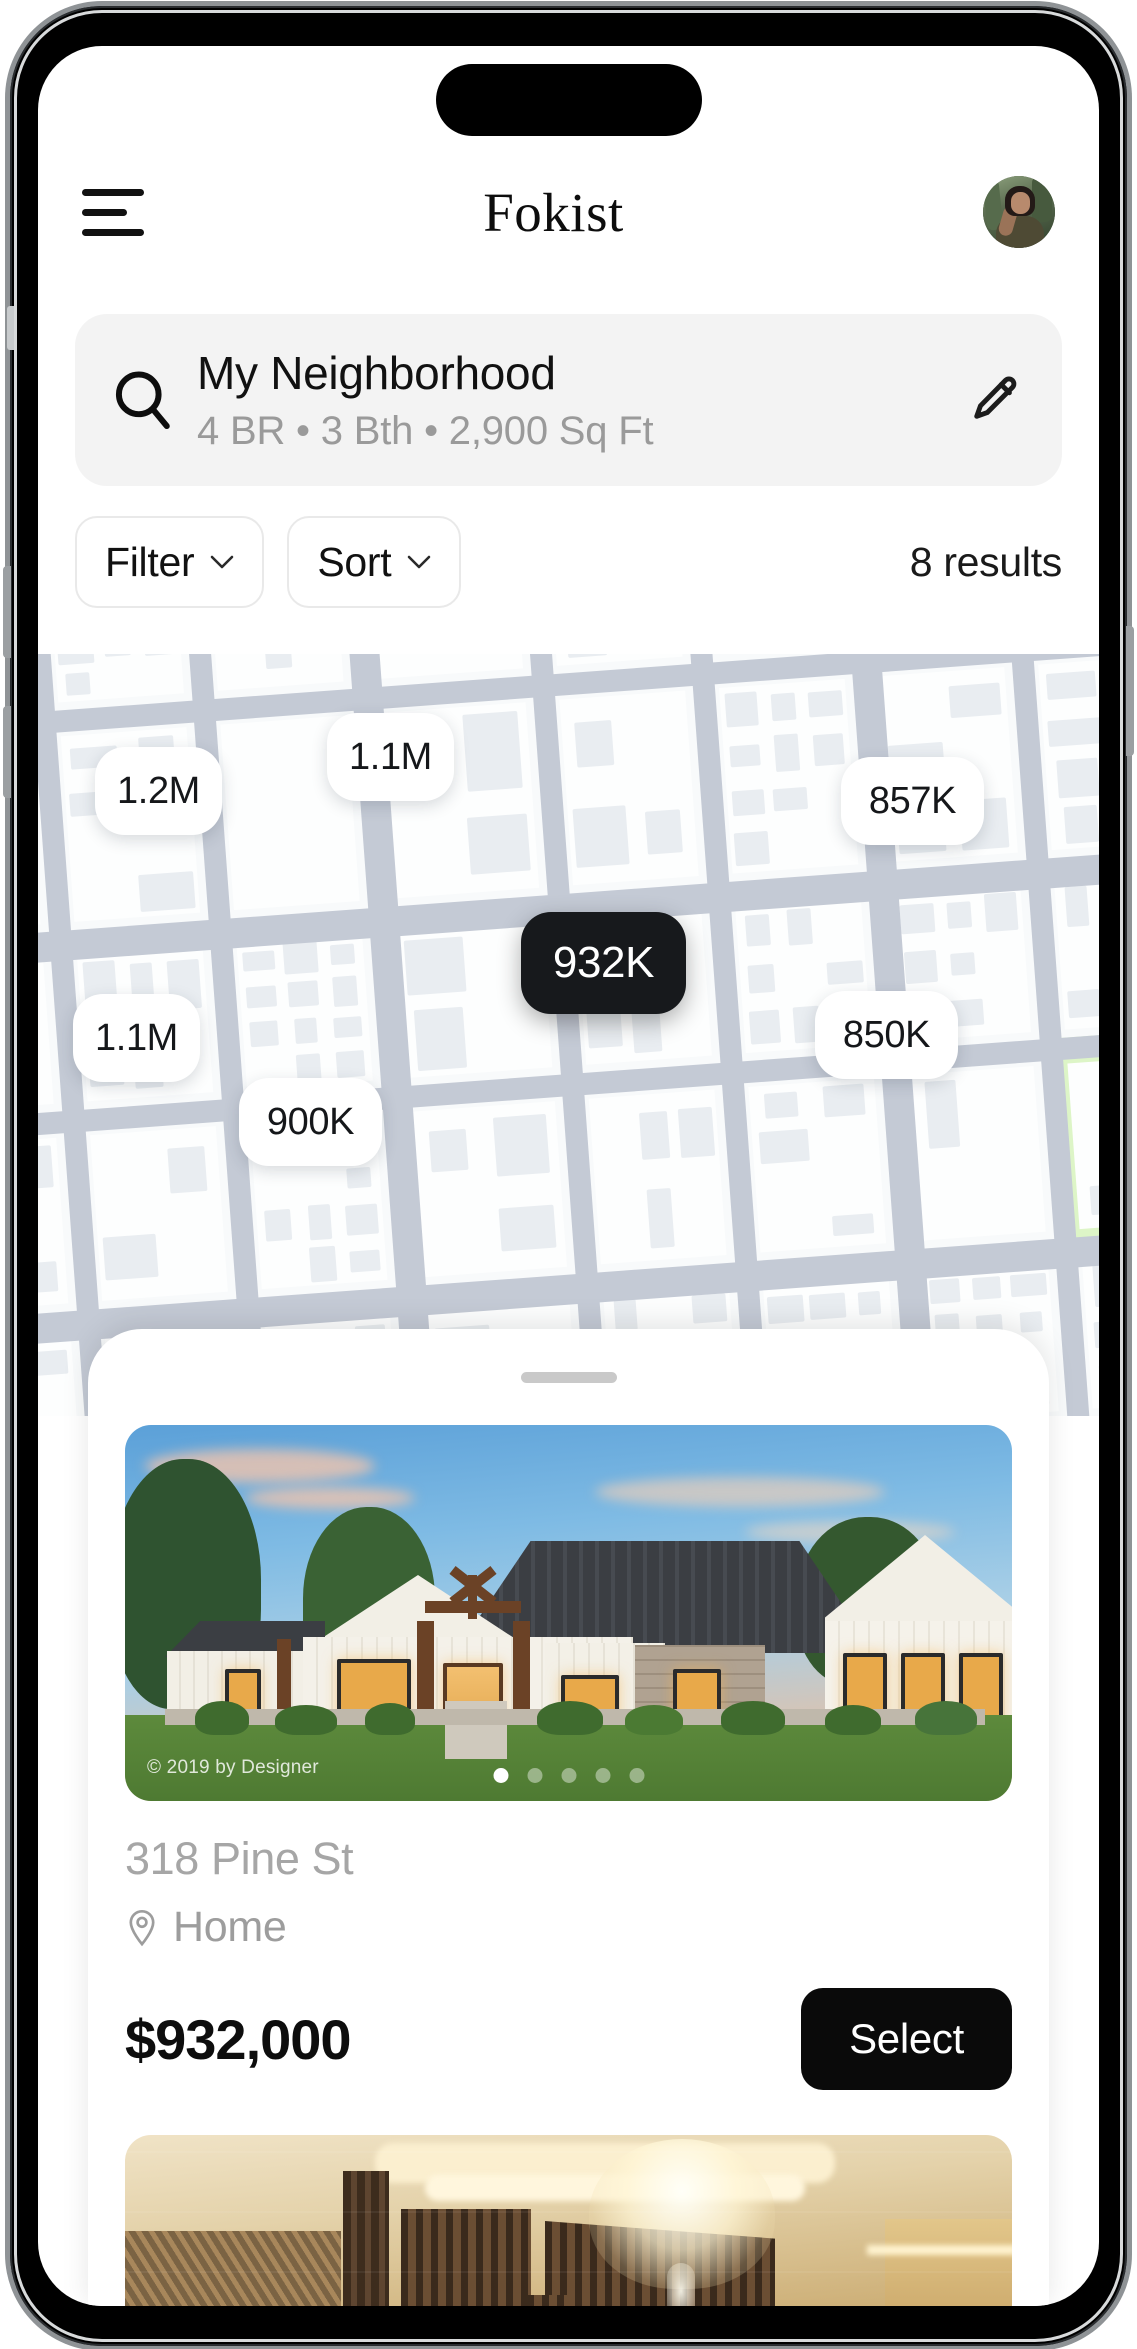 The height and width of the screenshot is (2349, 1137). I want to click on pencil-edit-icon, so click(994, 400).